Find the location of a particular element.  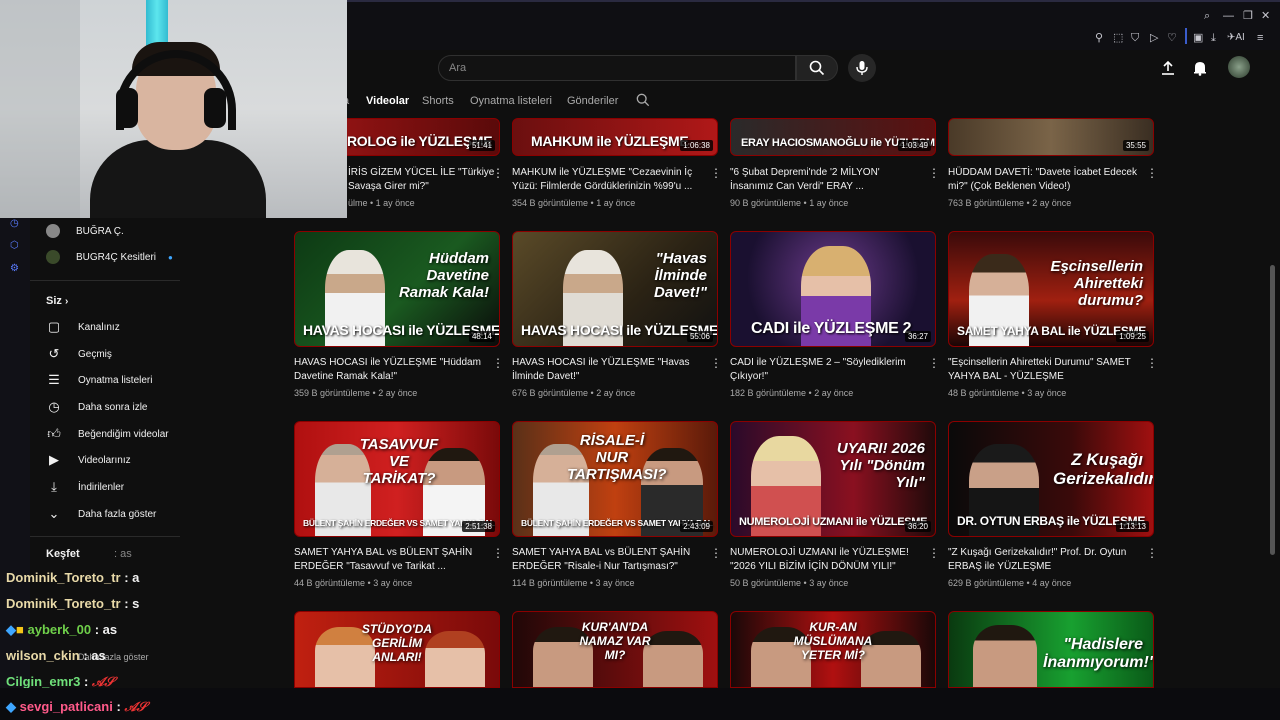

chat-message: wilson_ckin : as is located at coordinates (56, 655).